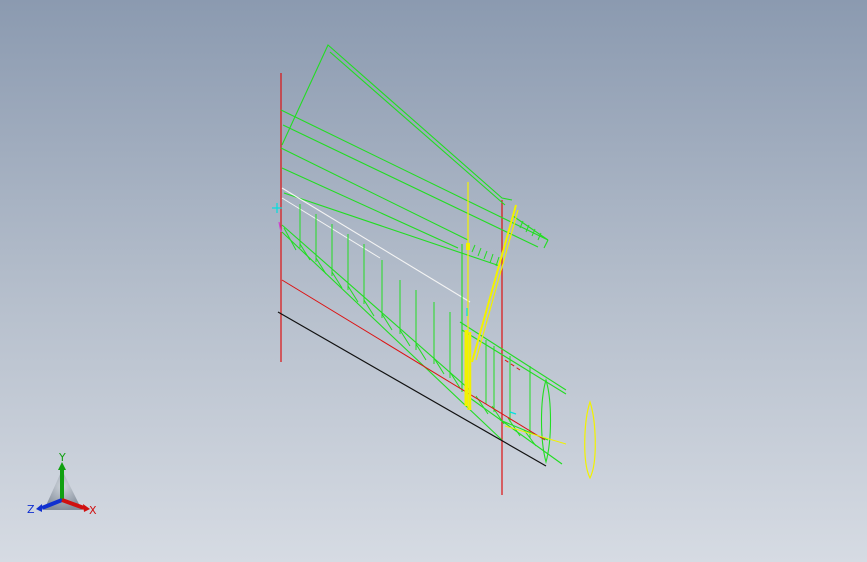 Image resolution: width=867 pixels, height=562 pixels. I want to click on x-axis-label: X, so click(93, 510).